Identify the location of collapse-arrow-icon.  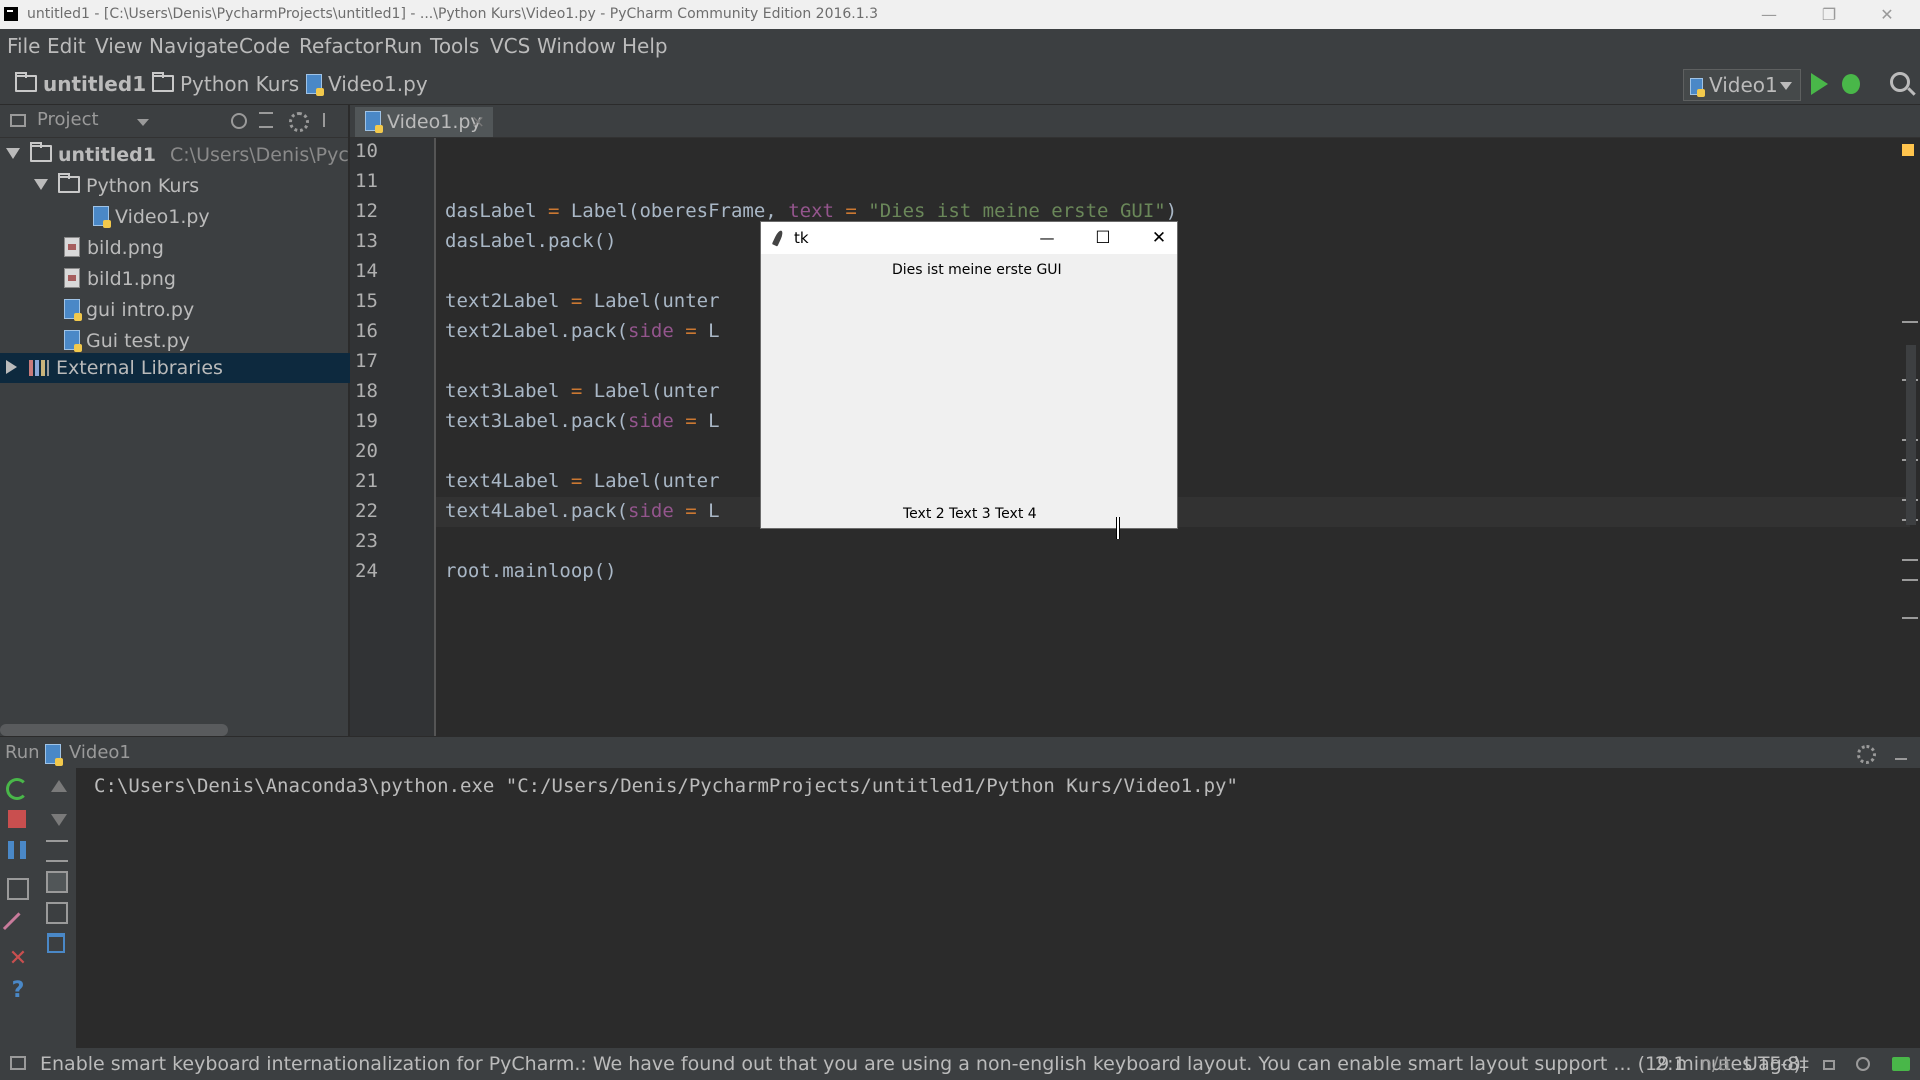
(11, 367).